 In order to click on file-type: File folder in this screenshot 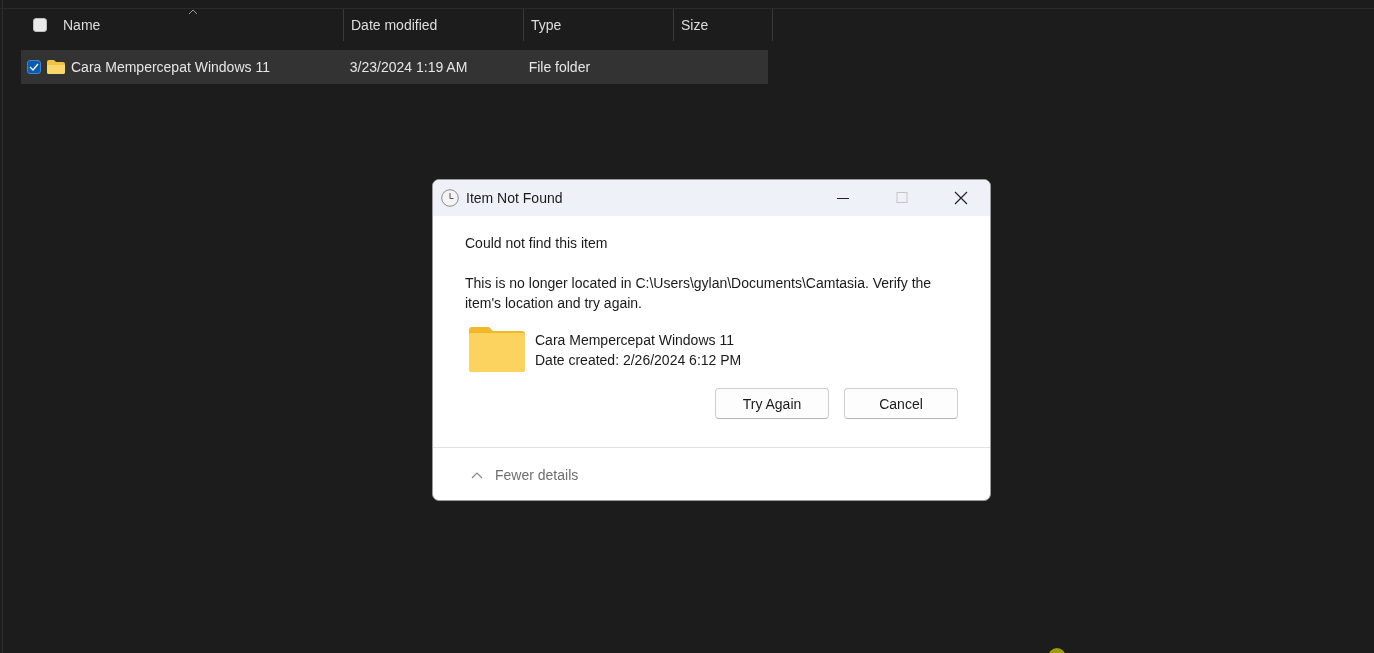, I will do `click(559, 67)`.